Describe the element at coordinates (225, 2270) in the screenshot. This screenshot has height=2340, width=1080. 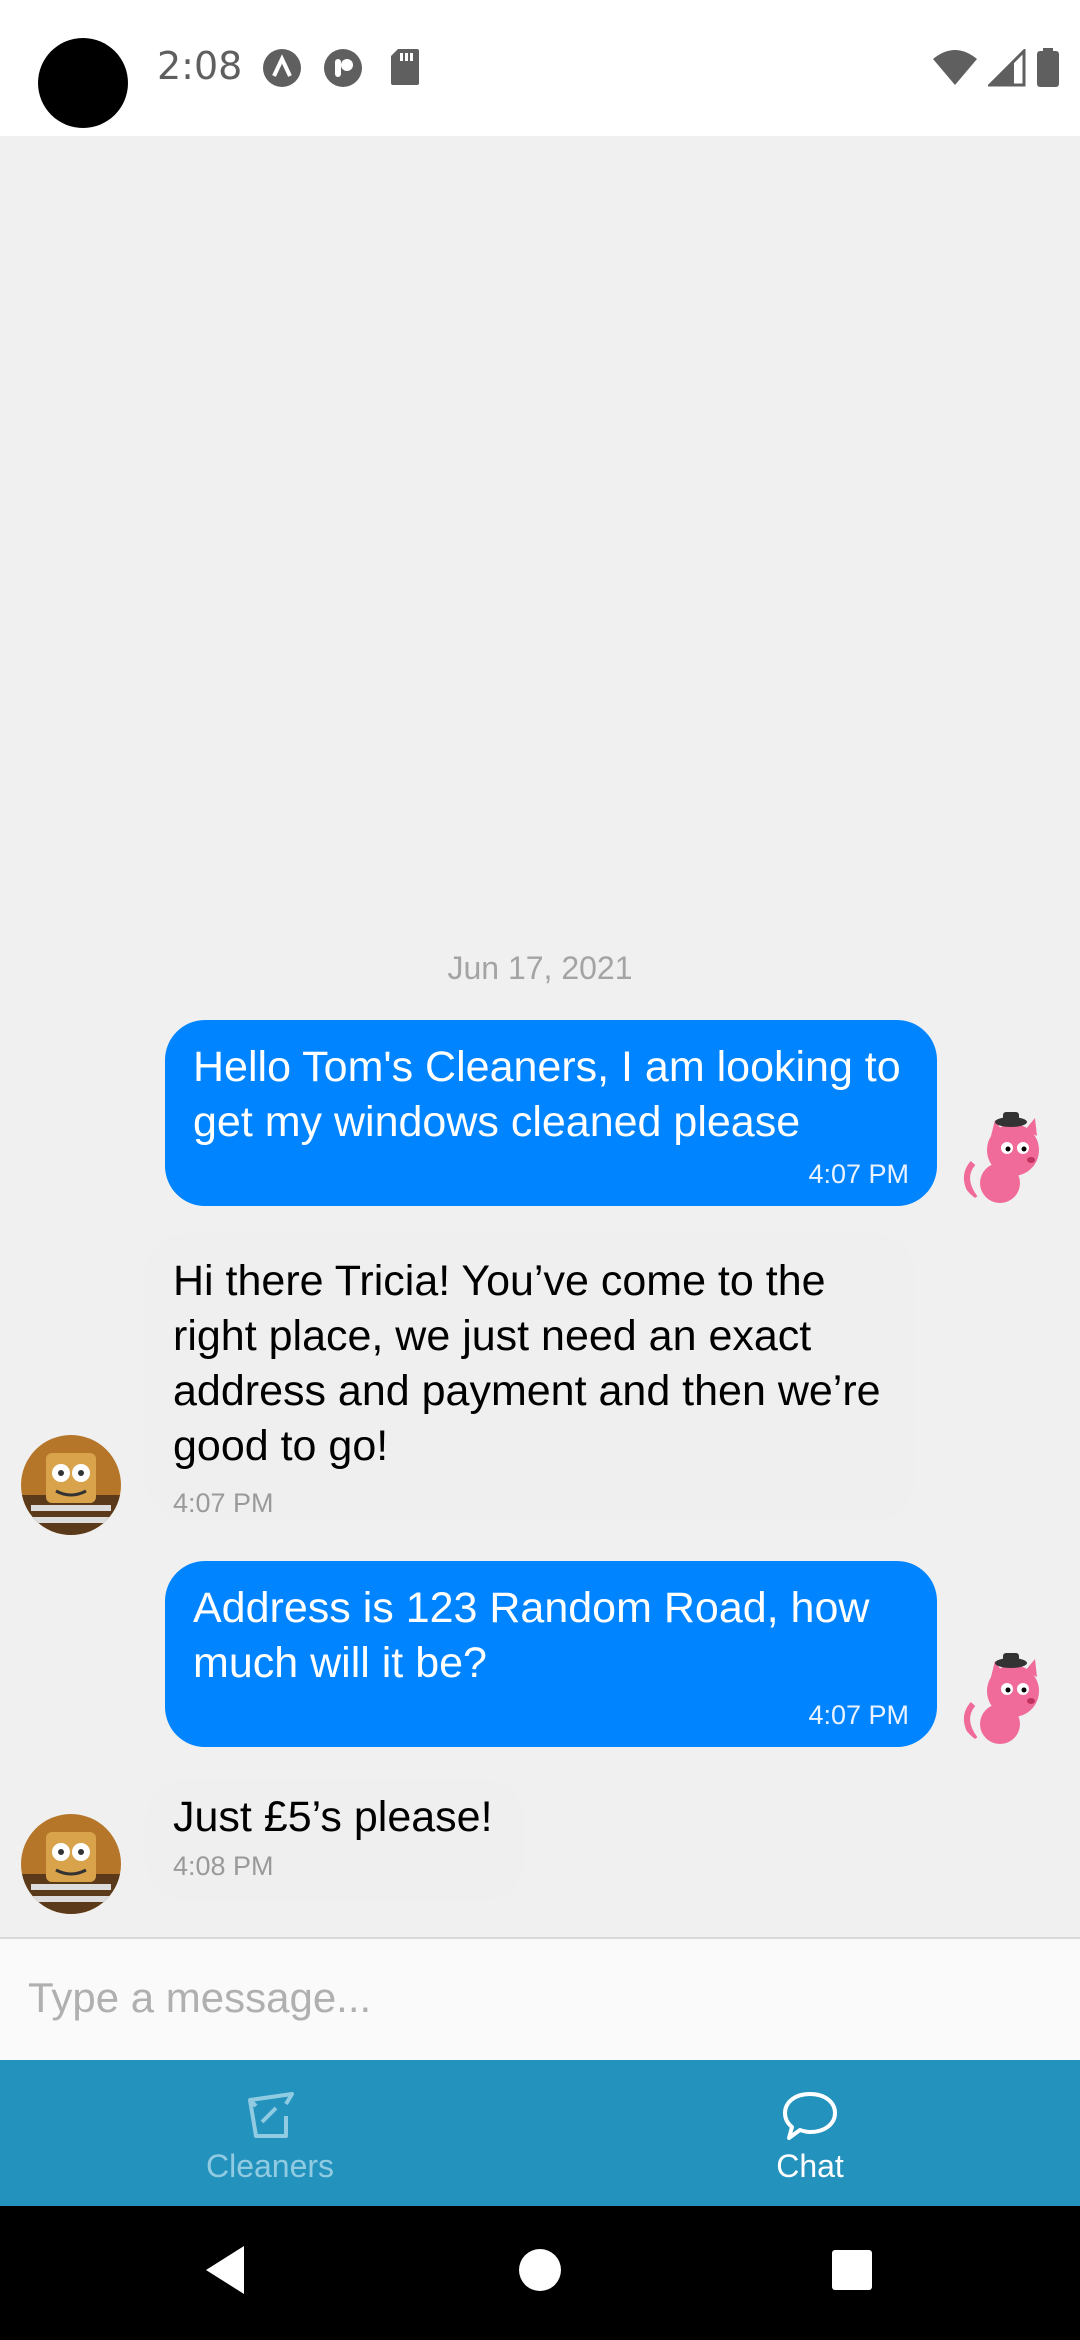
I see `back-icon` at that location.